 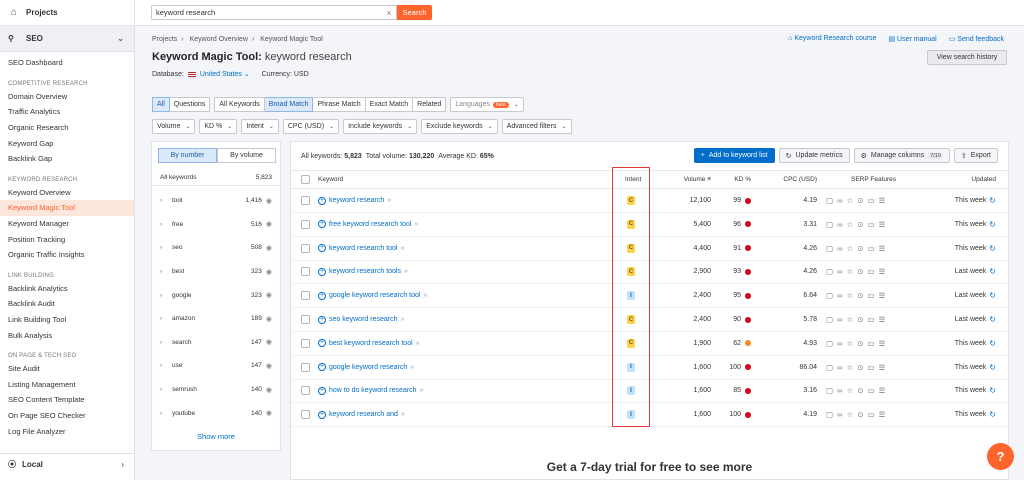 What do you see at coordinates (368, 224) in the screenshot?
I see `keyword-link: + free keyword research tool»` at bounding box center [368, 224].